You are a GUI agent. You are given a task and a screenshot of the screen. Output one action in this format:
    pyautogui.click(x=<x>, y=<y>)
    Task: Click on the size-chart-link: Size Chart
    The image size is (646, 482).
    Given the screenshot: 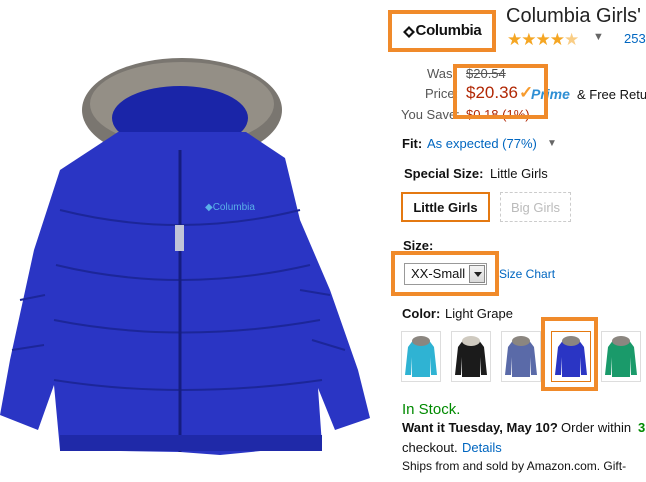 What is the action you would take?
    pyautogui.click(x=527, y=274)
    